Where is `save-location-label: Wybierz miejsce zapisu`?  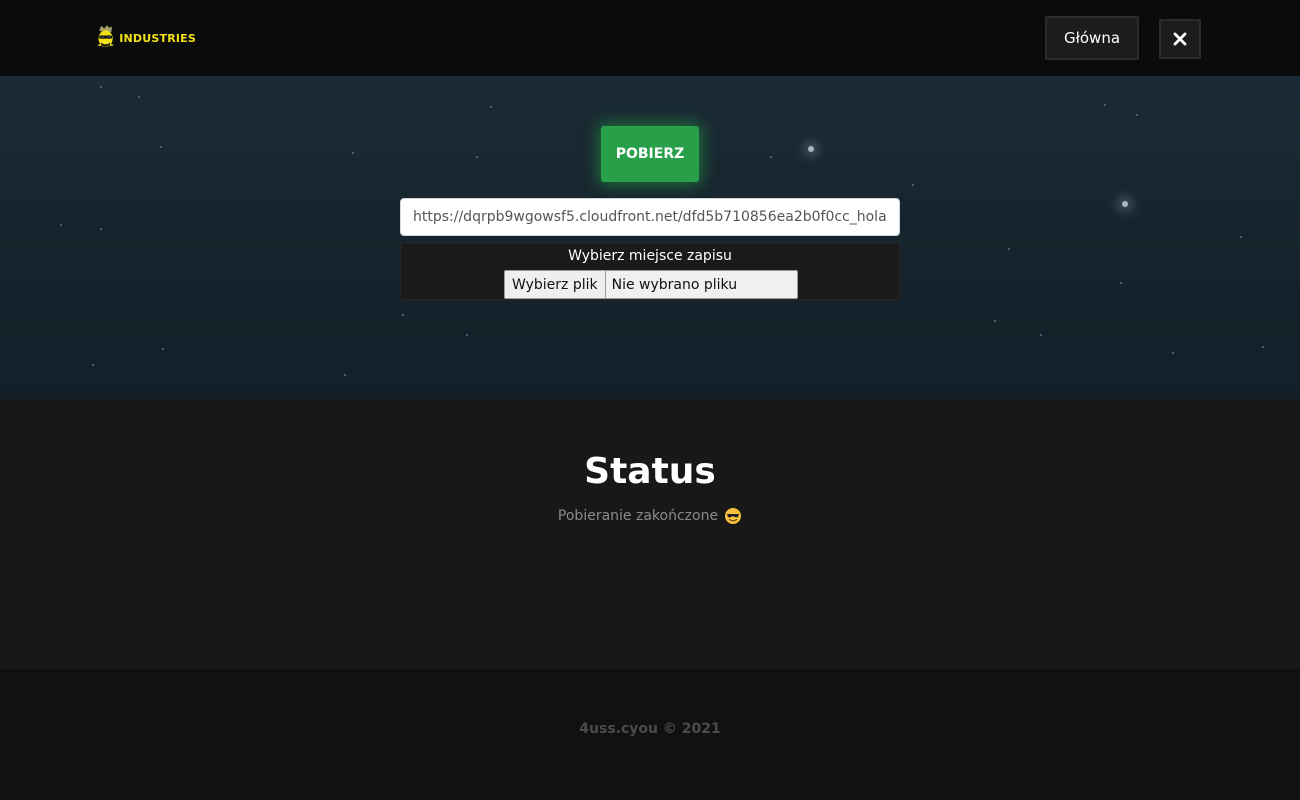 save-location-label: Wybierz miejsce zapisu is located at coordinates (650, 256).